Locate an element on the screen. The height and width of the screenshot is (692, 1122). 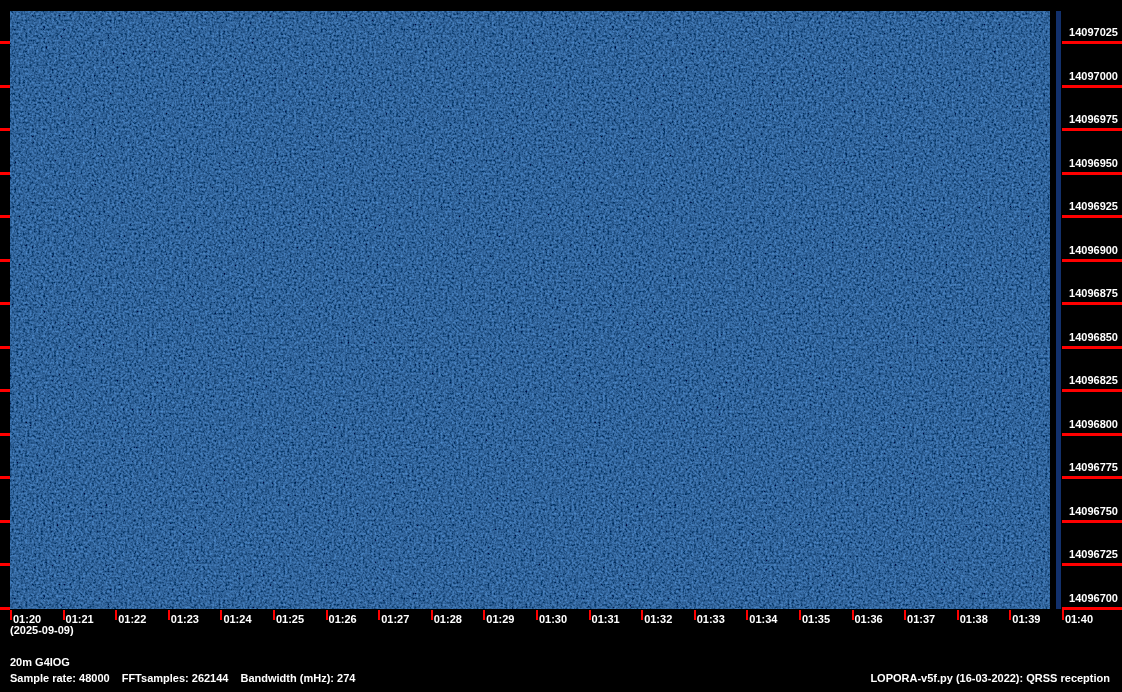
frequency-label: 14096950 is located at coordinates (1094, 164).